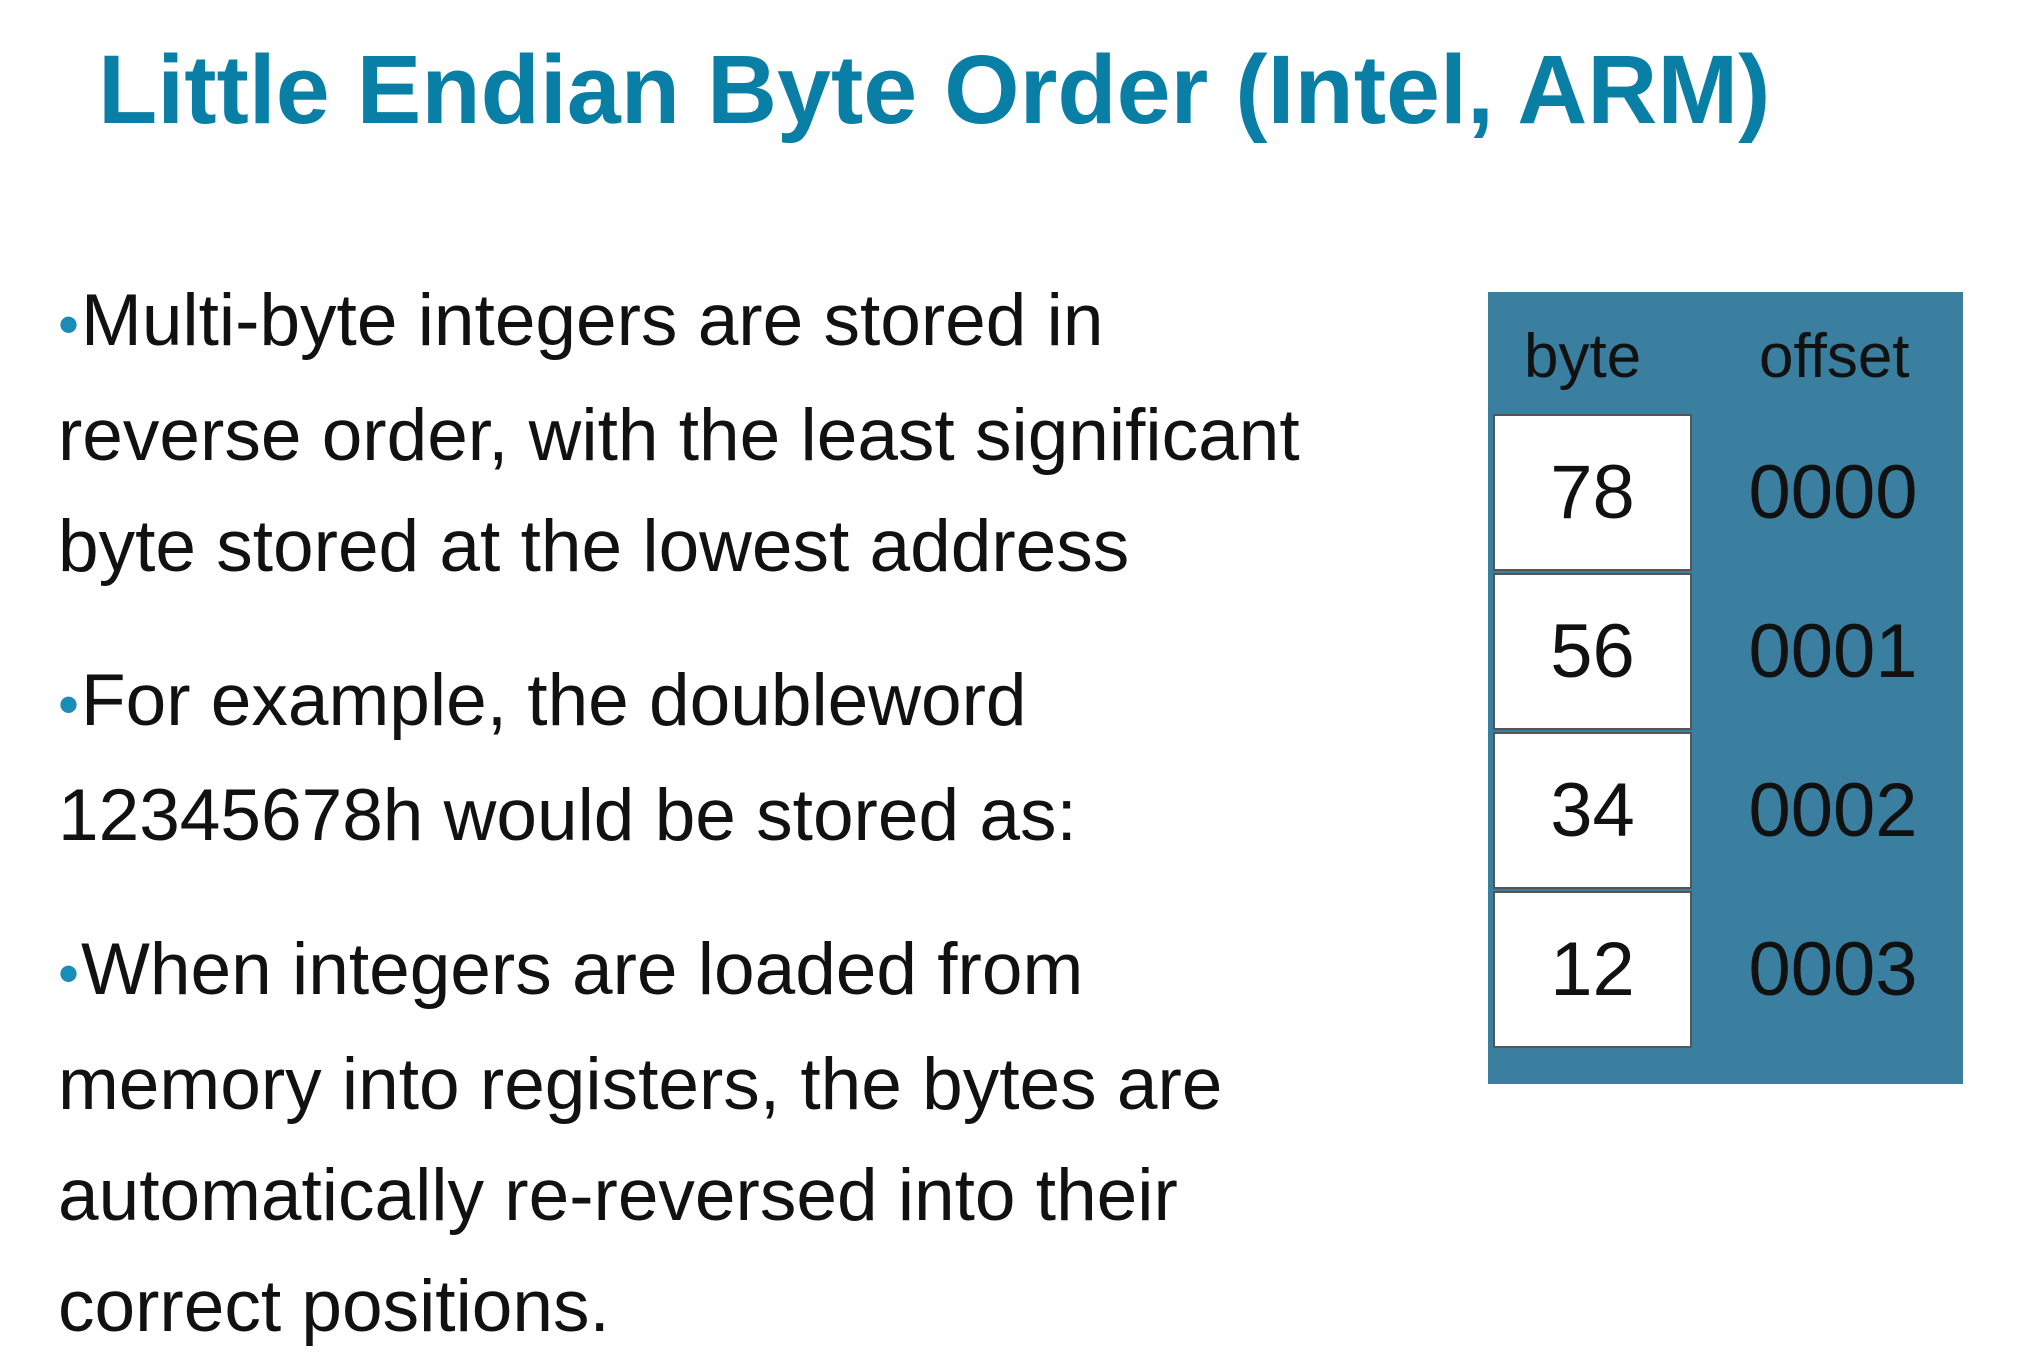 This screenshot has width=2038, height=1362. Describe the element at coordinates (1833, 810) in the screenshot. I see `offset-cell: 0002` at that location.